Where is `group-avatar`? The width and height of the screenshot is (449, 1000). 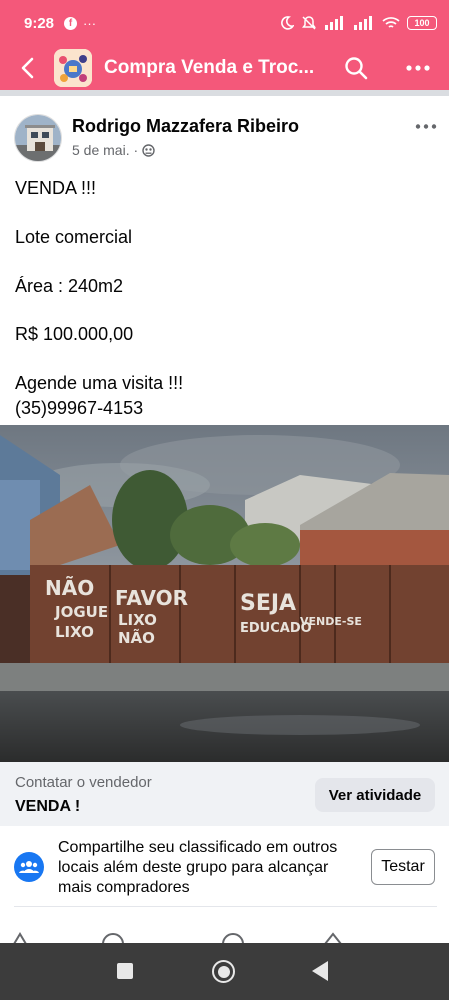 group-avatar is located at coordinates (73, 68).